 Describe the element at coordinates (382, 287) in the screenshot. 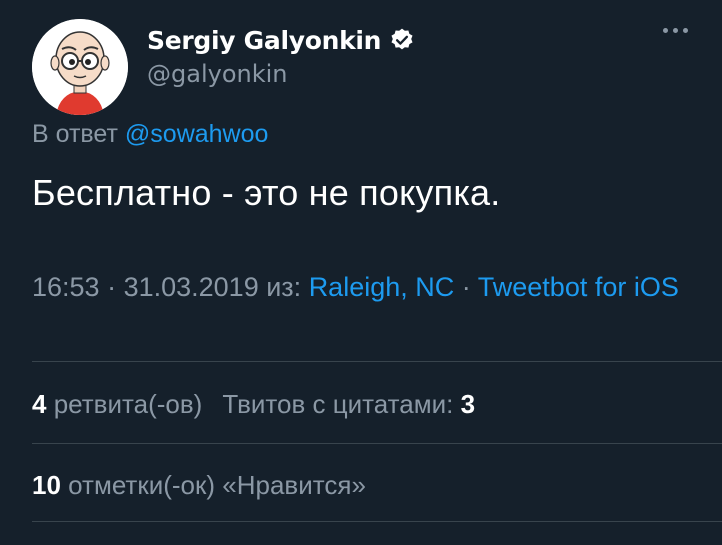

I see `location-link: Raleigh, NC` at that location.